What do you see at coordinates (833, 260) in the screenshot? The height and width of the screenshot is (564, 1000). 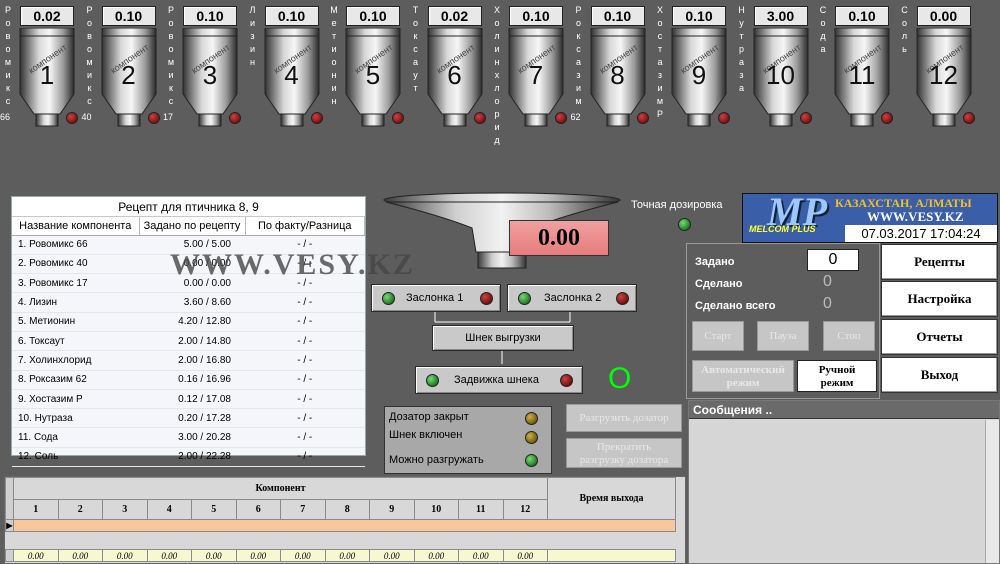 I see `set-value-input` at bounding box center [833, 260].